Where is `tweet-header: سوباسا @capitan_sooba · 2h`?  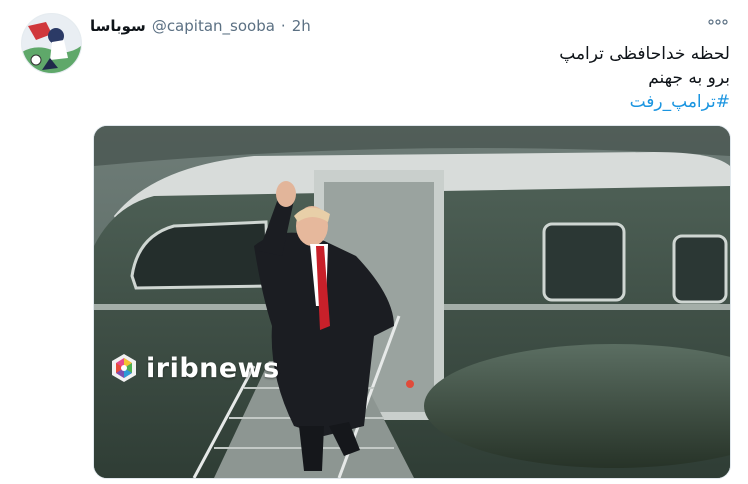
tweet-header: سوباسا @capitan_sooba · 2h is located at coordinates (200, 26).